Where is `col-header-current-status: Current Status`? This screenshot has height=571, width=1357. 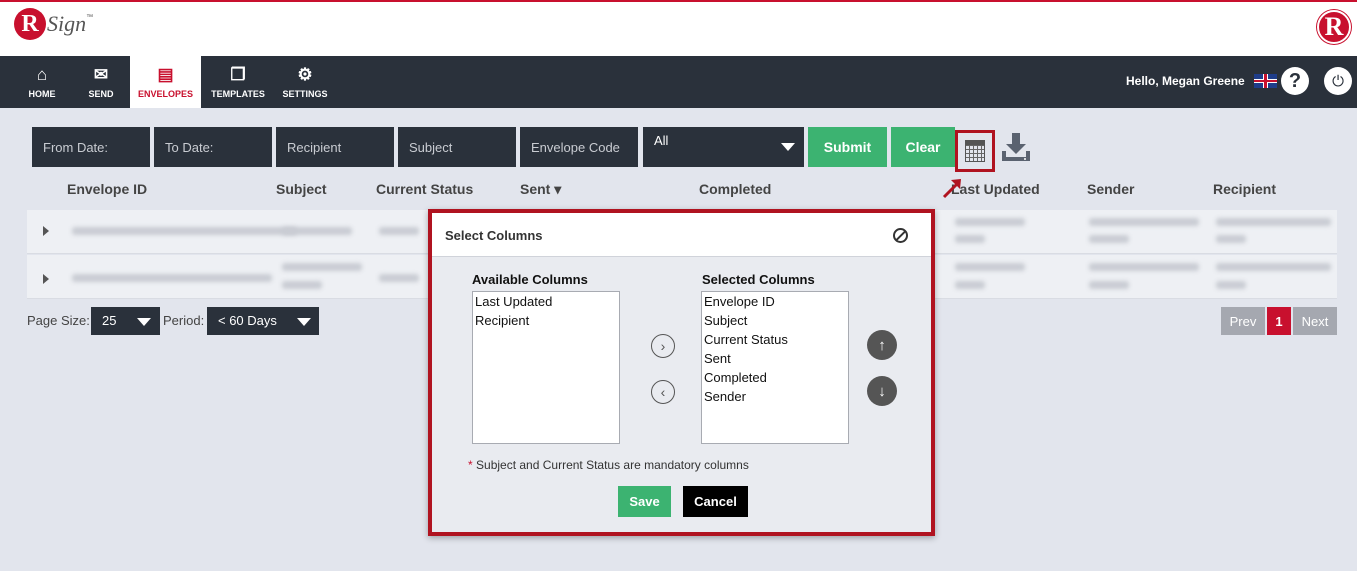
col-header-current-status: Current Status is located at coordinates (424, 189).